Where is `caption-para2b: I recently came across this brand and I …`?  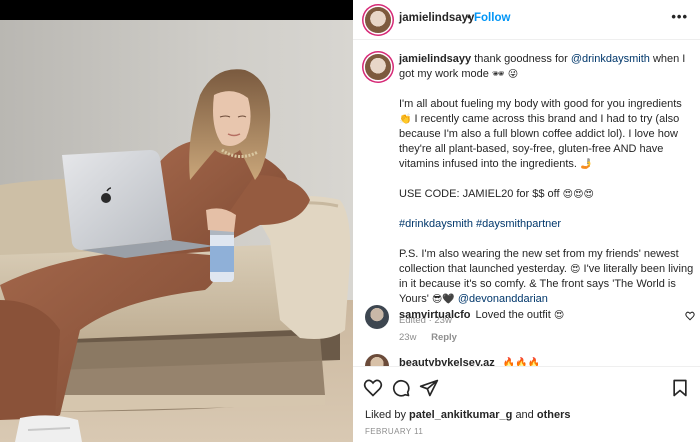 caption-para2b: I recently came across this brand and I … is located at coordinates (539, 141).